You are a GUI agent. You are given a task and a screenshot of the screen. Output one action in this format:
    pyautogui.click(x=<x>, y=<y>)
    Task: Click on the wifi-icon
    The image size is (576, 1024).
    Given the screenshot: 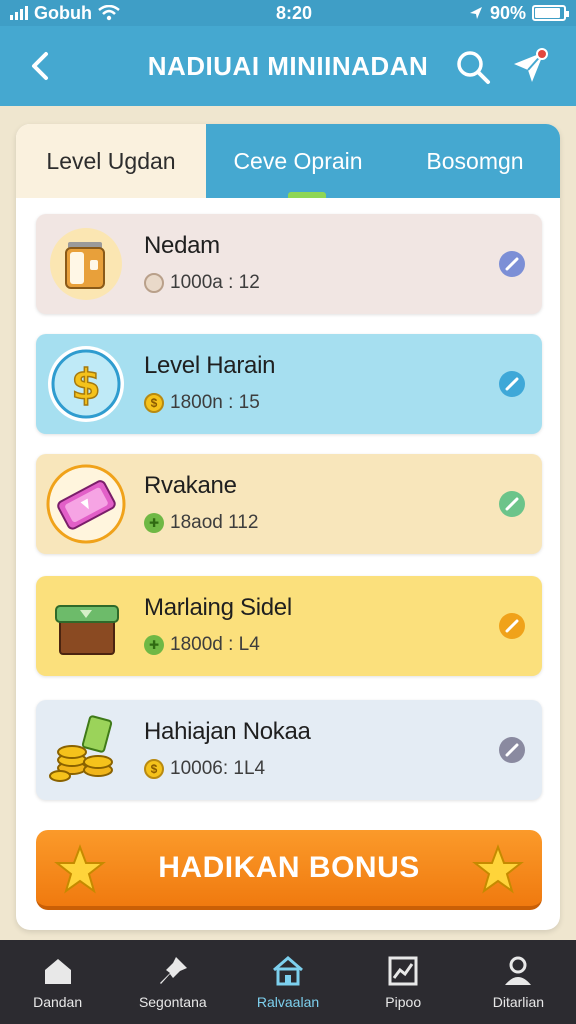 What is the action you would take?
    pyautogui.click(x=109, y=13)
    